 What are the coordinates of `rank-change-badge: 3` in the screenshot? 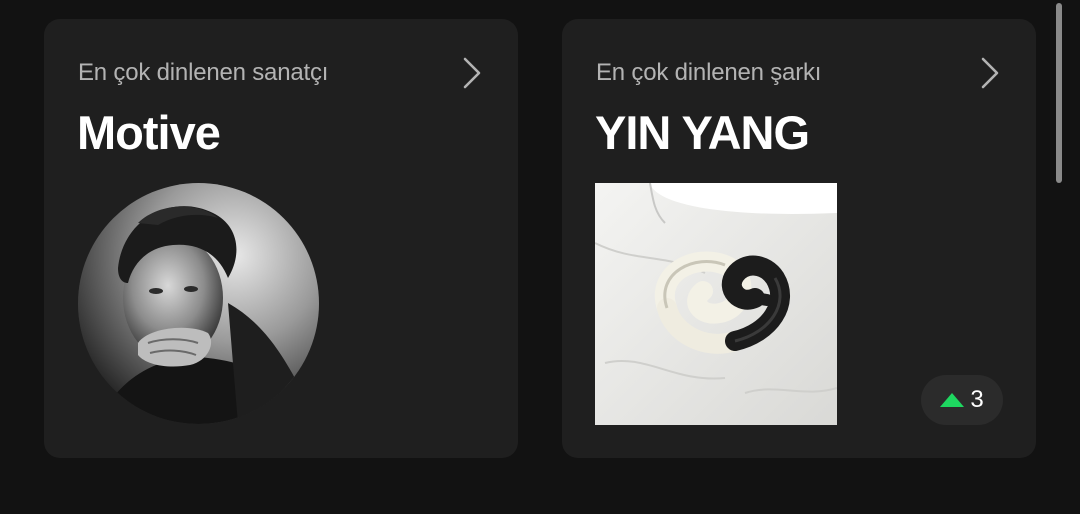 It's located at (962, 400).